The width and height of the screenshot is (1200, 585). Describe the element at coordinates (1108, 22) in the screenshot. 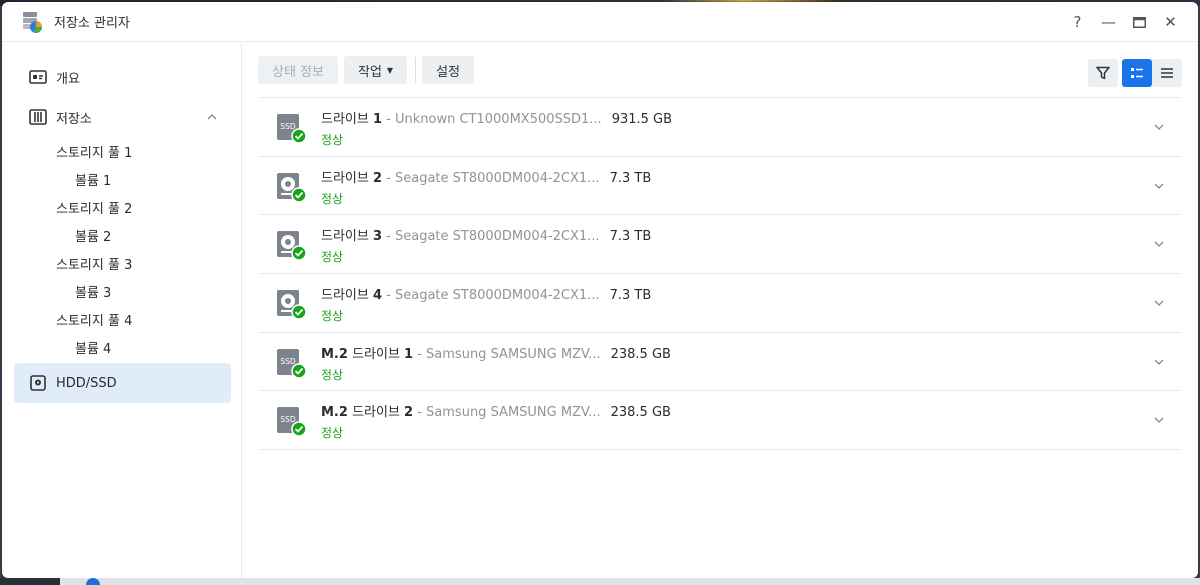

I see `minimize-icon: —` at that location.